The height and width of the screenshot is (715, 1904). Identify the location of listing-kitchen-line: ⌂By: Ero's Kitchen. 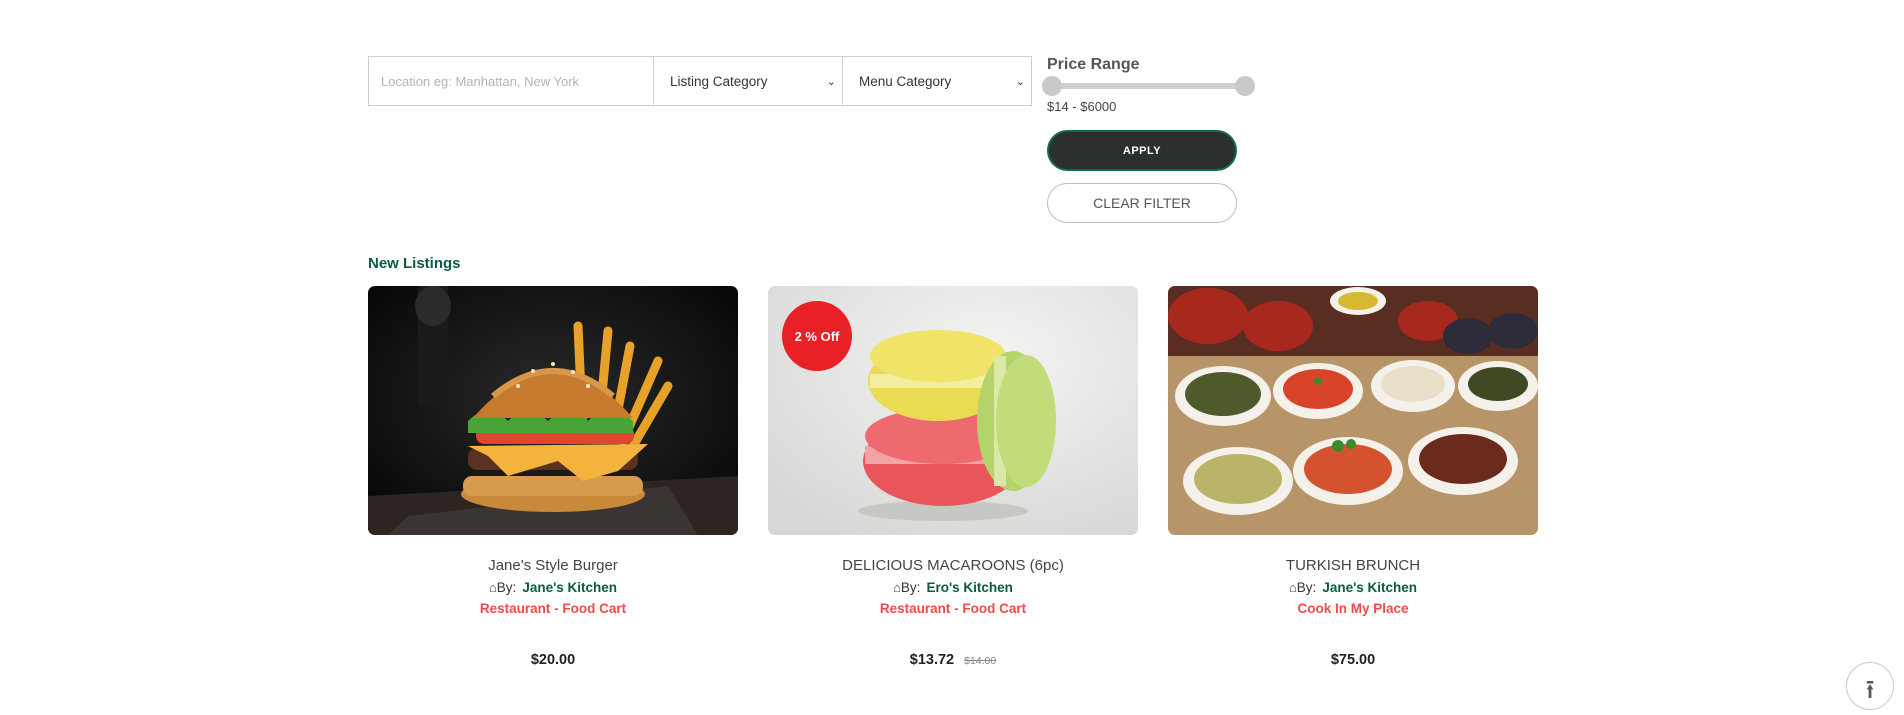
(953, 587).